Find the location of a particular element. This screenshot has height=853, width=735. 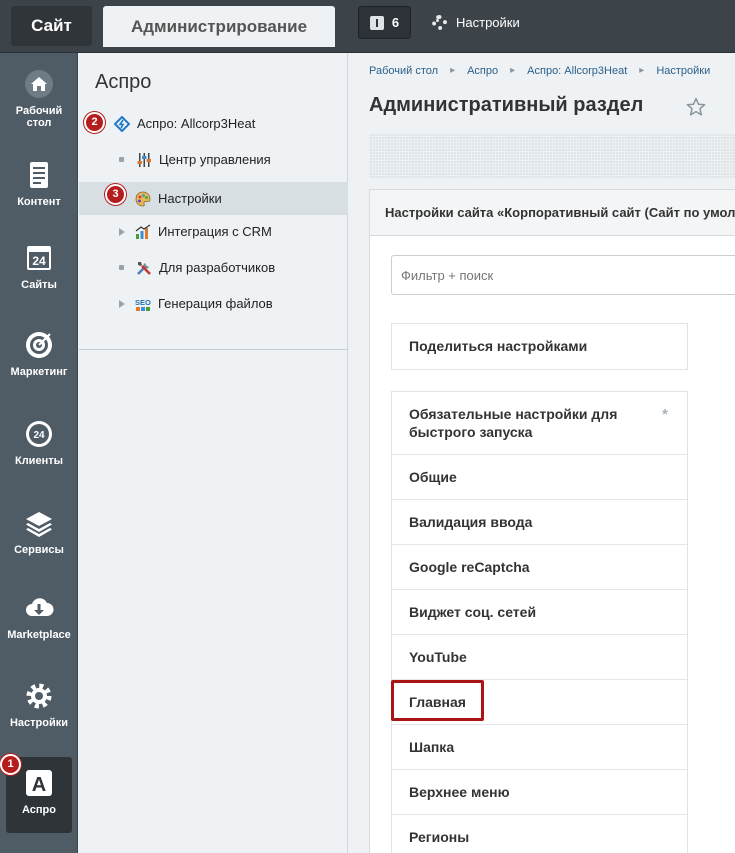

cloud-download-icon is located at coordinates (40, 607).